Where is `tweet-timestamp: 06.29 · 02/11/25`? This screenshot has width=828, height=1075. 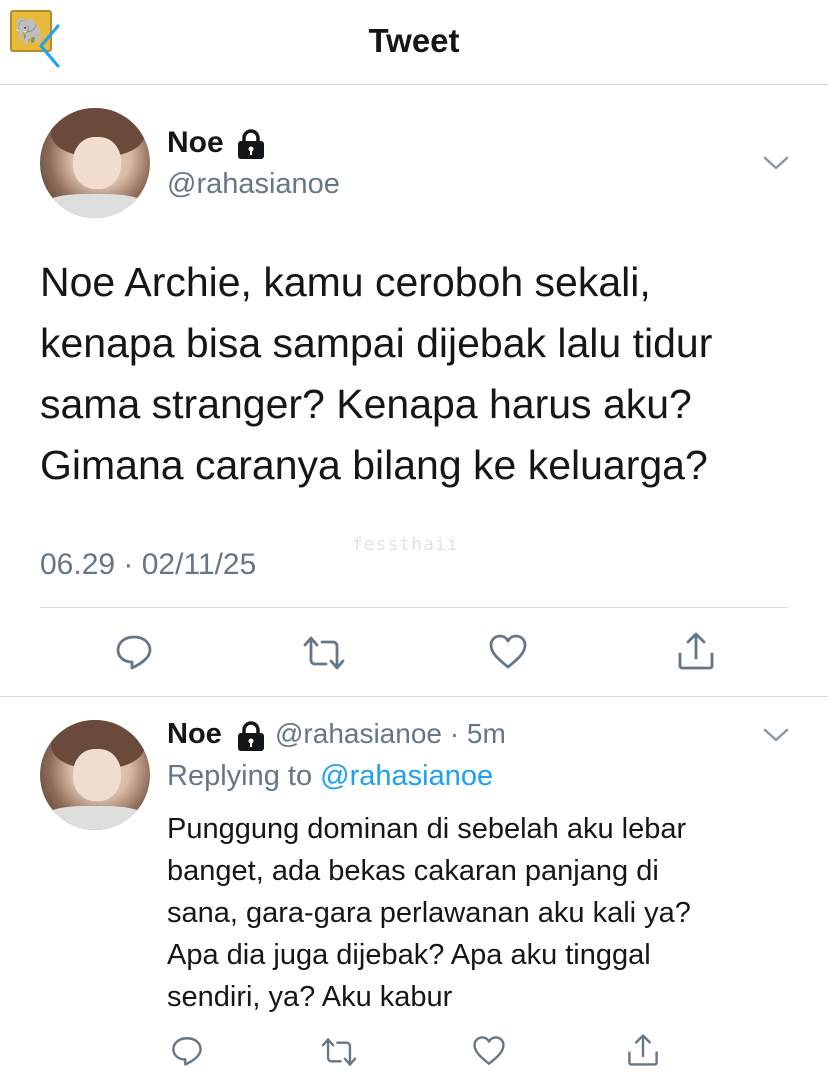 tweet-timestamp: 06.29 · 02/11/25 is located at coordinates (148, 565).